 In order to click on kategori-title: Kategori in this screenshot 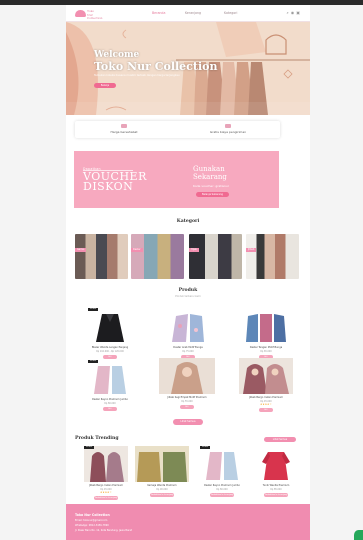, I will do `click(188, 221)`.